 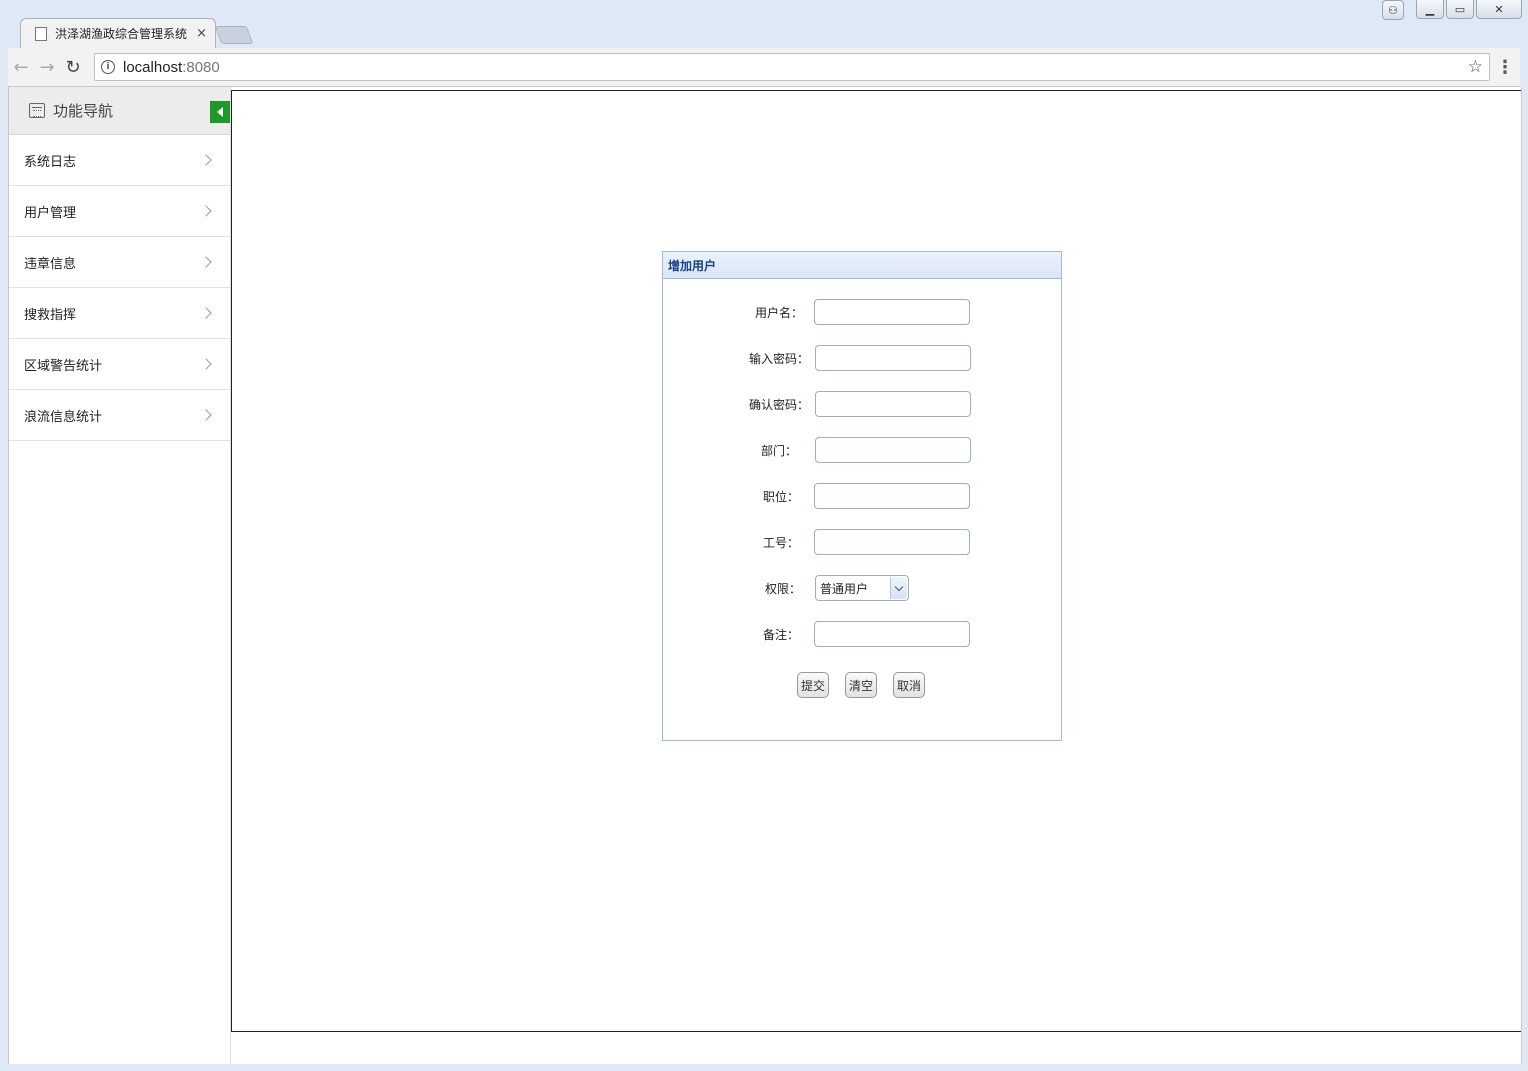 I want to click on username-input, so click(x=892, y=312).